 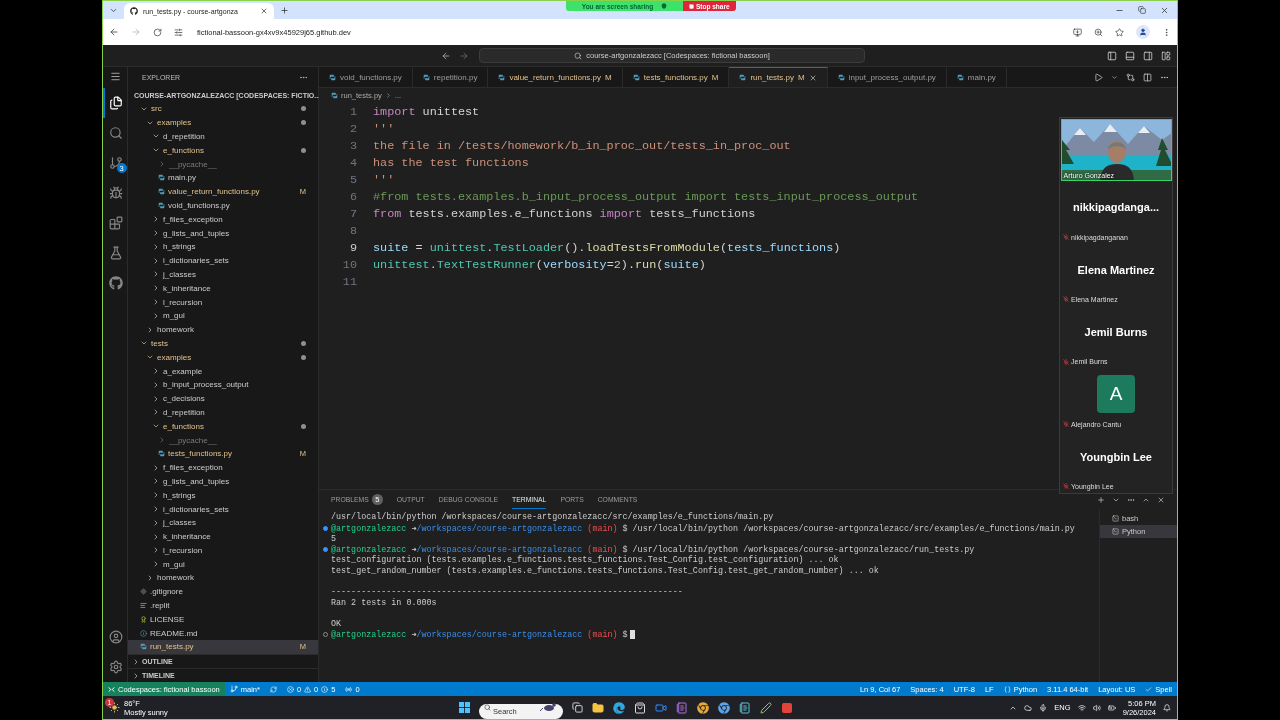 What do you see at coordinates (223, 398) in the screenshot?
I see `tree-item: c_decisions` at bounding box center [223, 398].